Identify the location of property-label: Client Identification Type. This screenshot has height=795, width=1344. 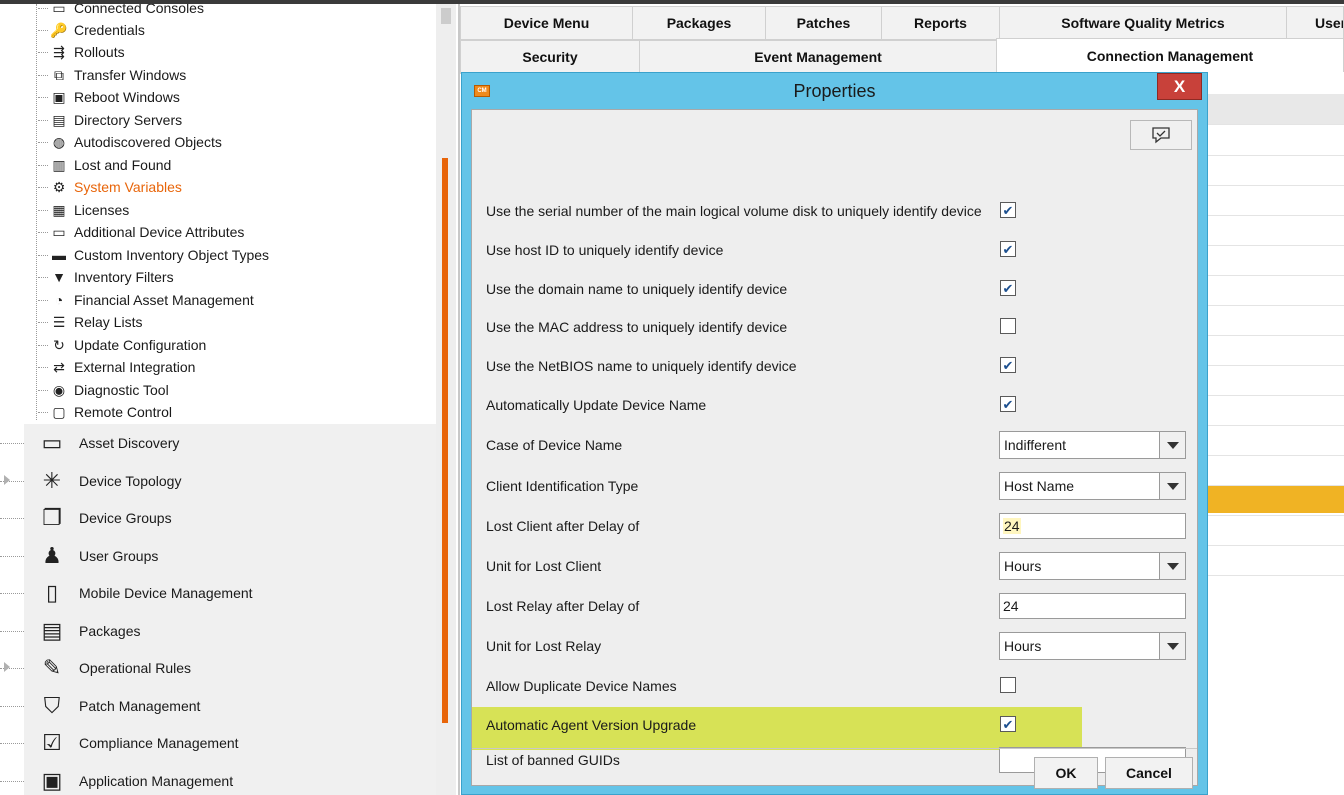
(562, 486).